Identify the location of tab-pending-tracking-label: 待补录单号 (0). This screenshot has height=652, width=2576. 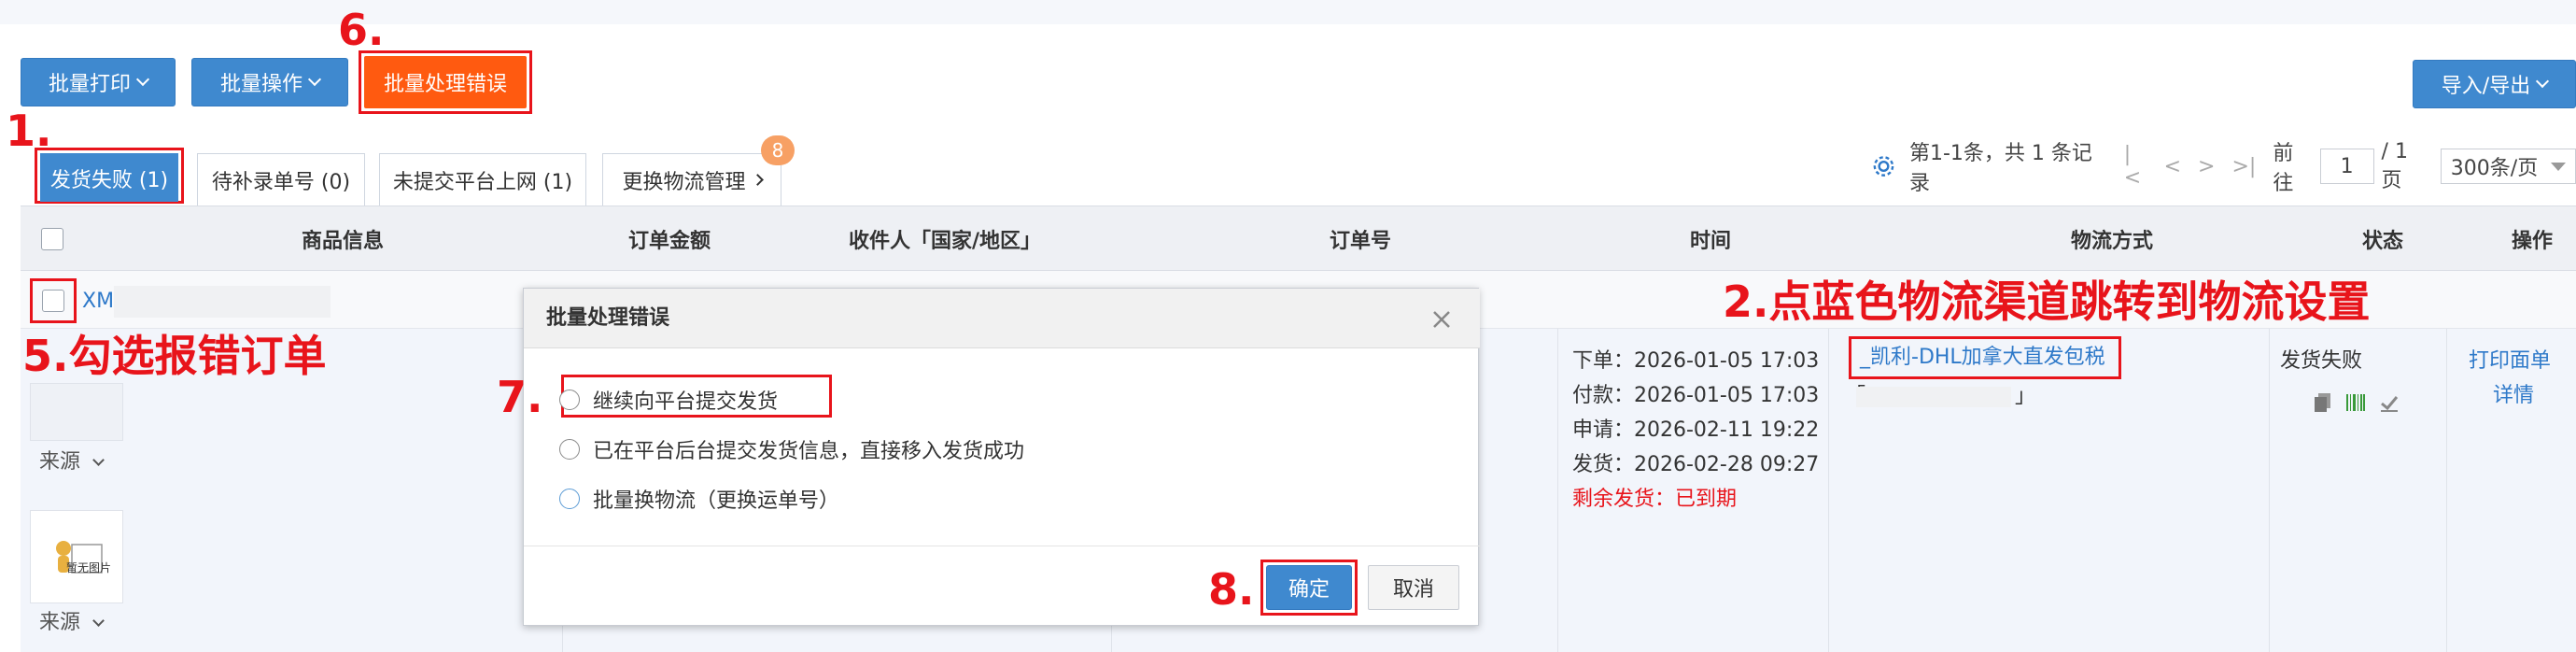
(281, 182).